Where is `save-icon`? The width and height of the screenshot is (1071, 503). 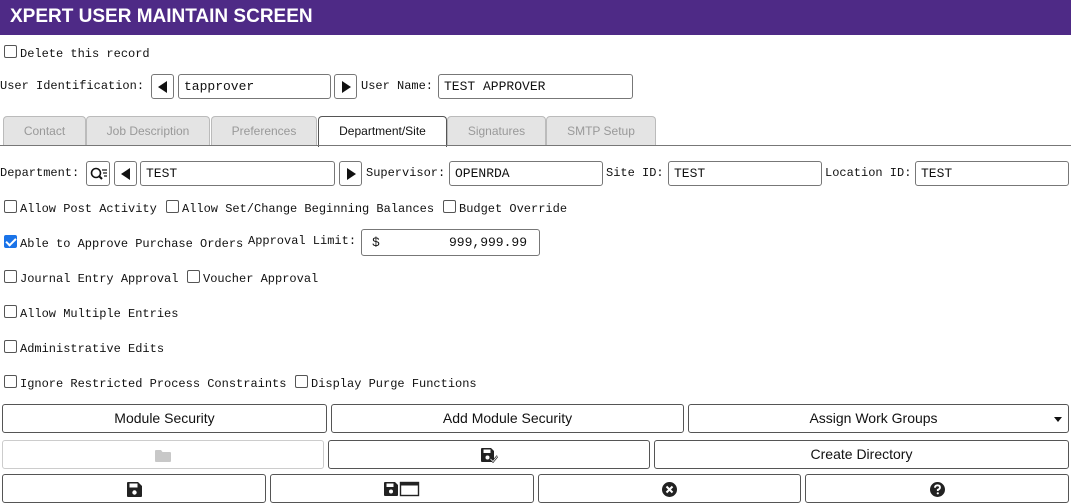 save-icon is located at coordinates (134, 489).